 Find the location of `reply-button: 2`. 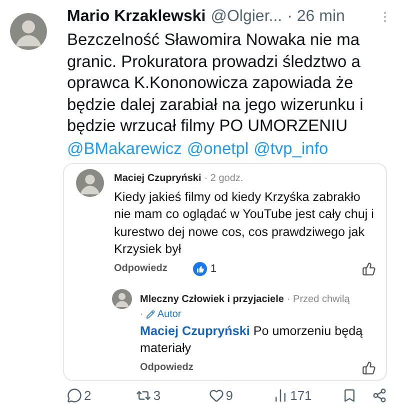

reply-button: 2 is located at coordinates (79, 395).